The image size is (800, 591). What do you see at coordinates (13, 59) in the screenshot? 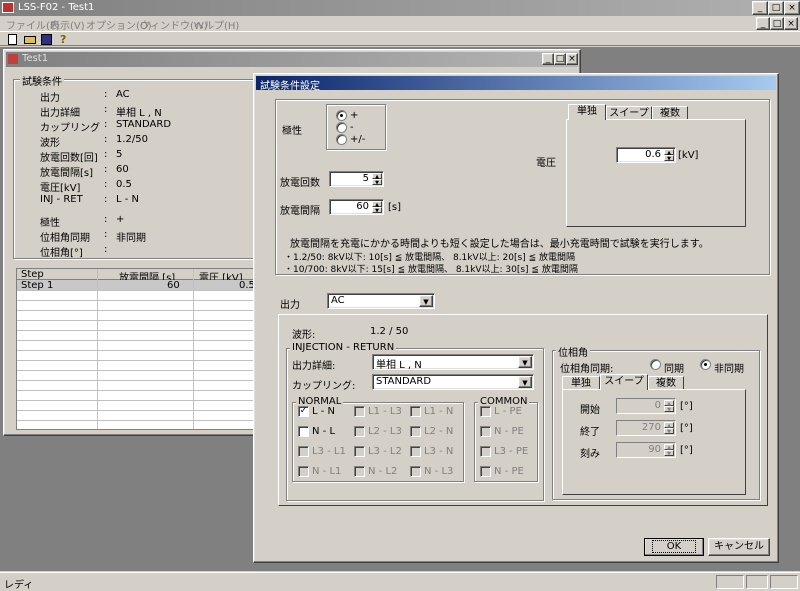
I see `child-icon` at bounding box center [13, 59].